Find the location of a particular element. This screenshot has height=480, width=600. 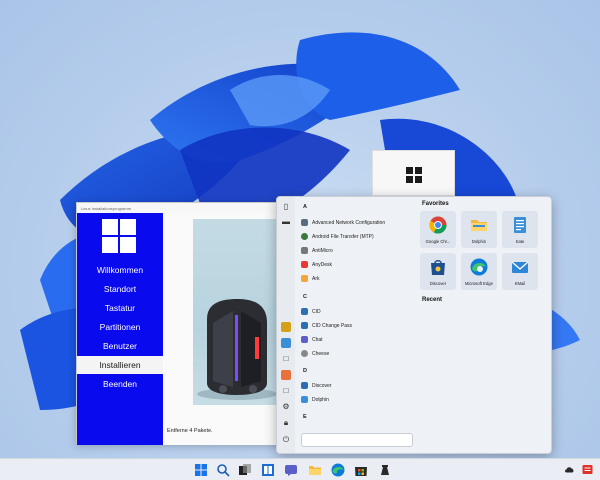

sidebar-item-installieren: Installieren is located at coordinates (120, 365).